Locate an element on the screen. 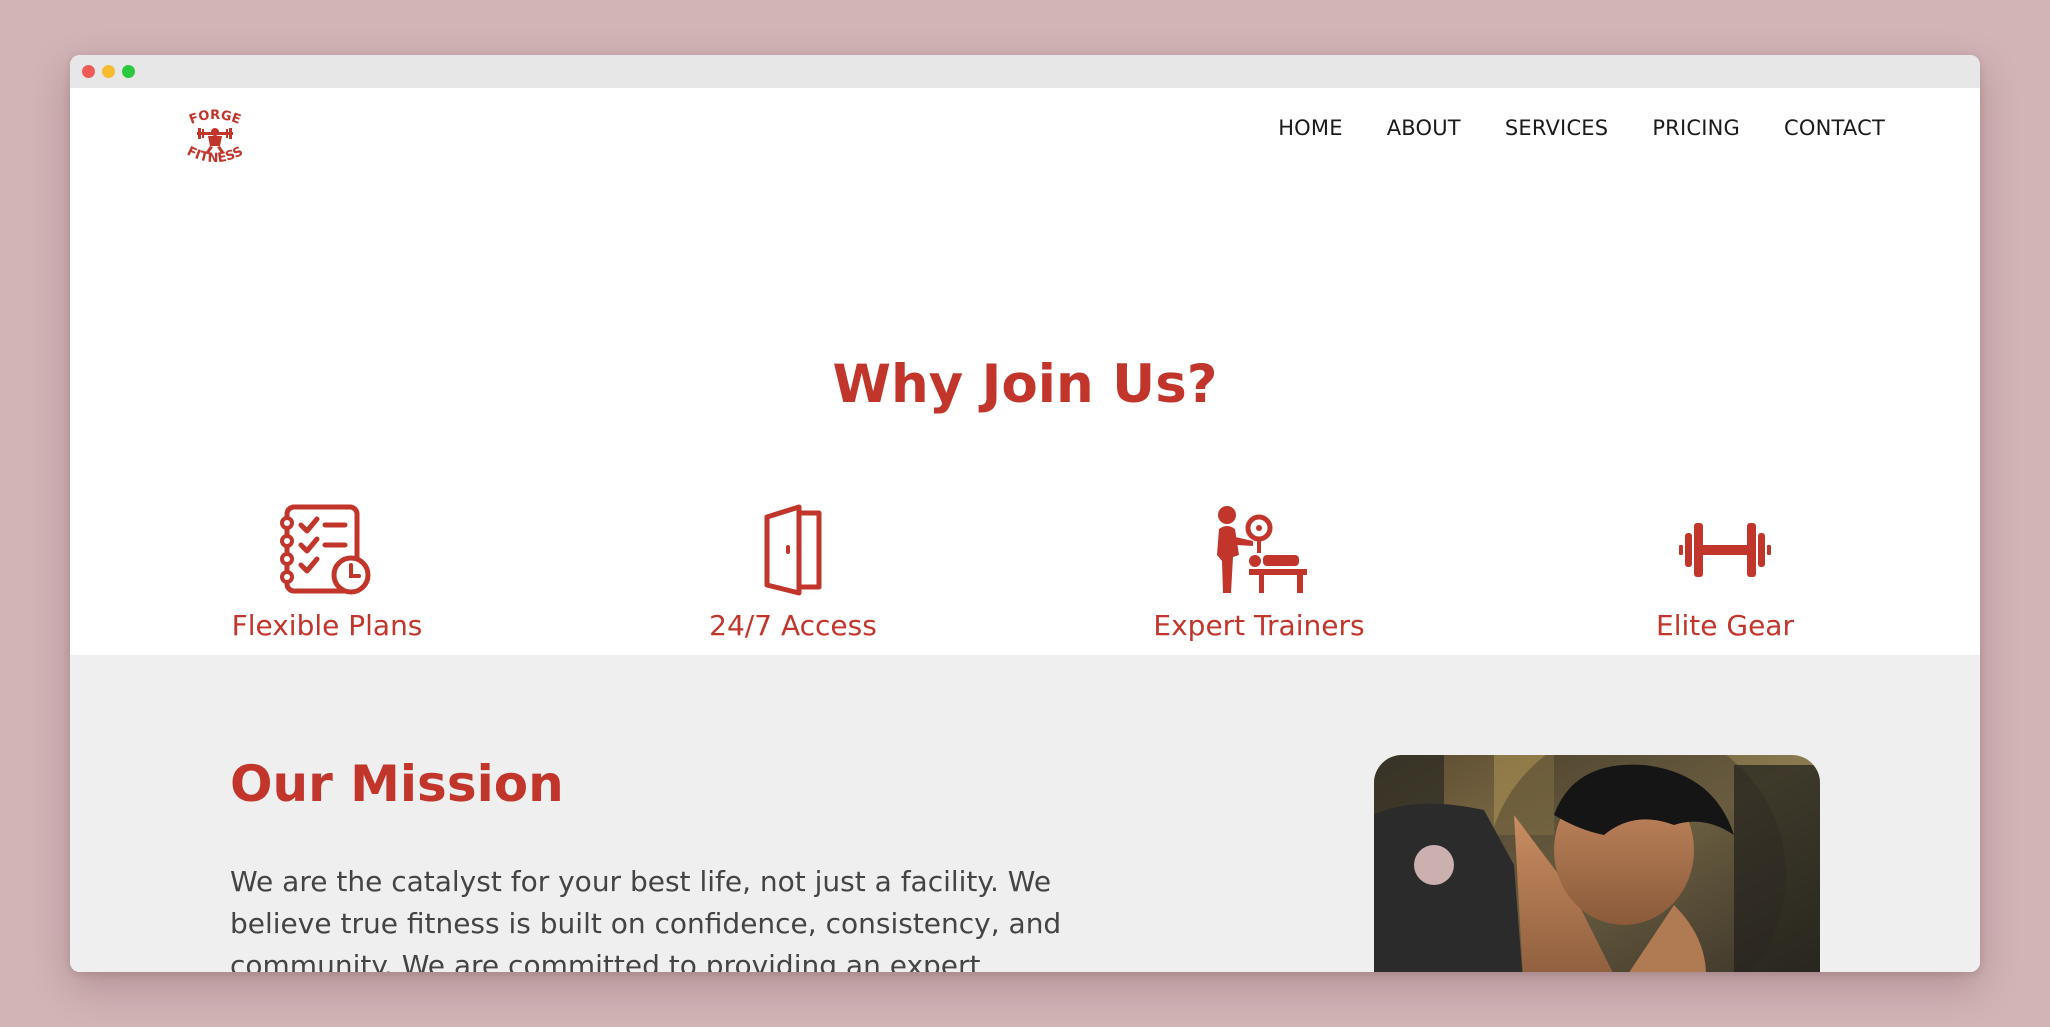 Image resolution: width=2050 pixels, height=1027 pixels. svg-text: FORGE is located at coordinates (214, 118).